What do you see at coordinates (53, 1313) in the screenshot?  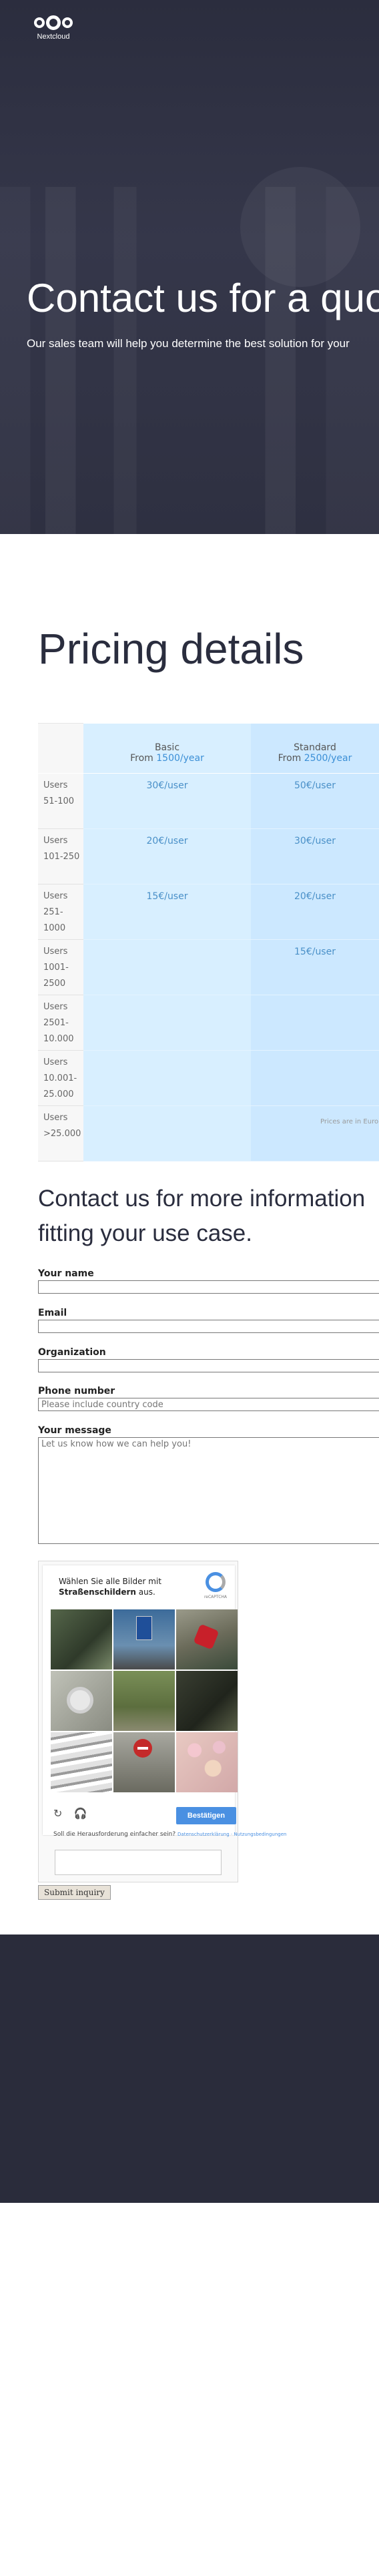 I see `email-label: Email` at bounding box center [53, 1313].